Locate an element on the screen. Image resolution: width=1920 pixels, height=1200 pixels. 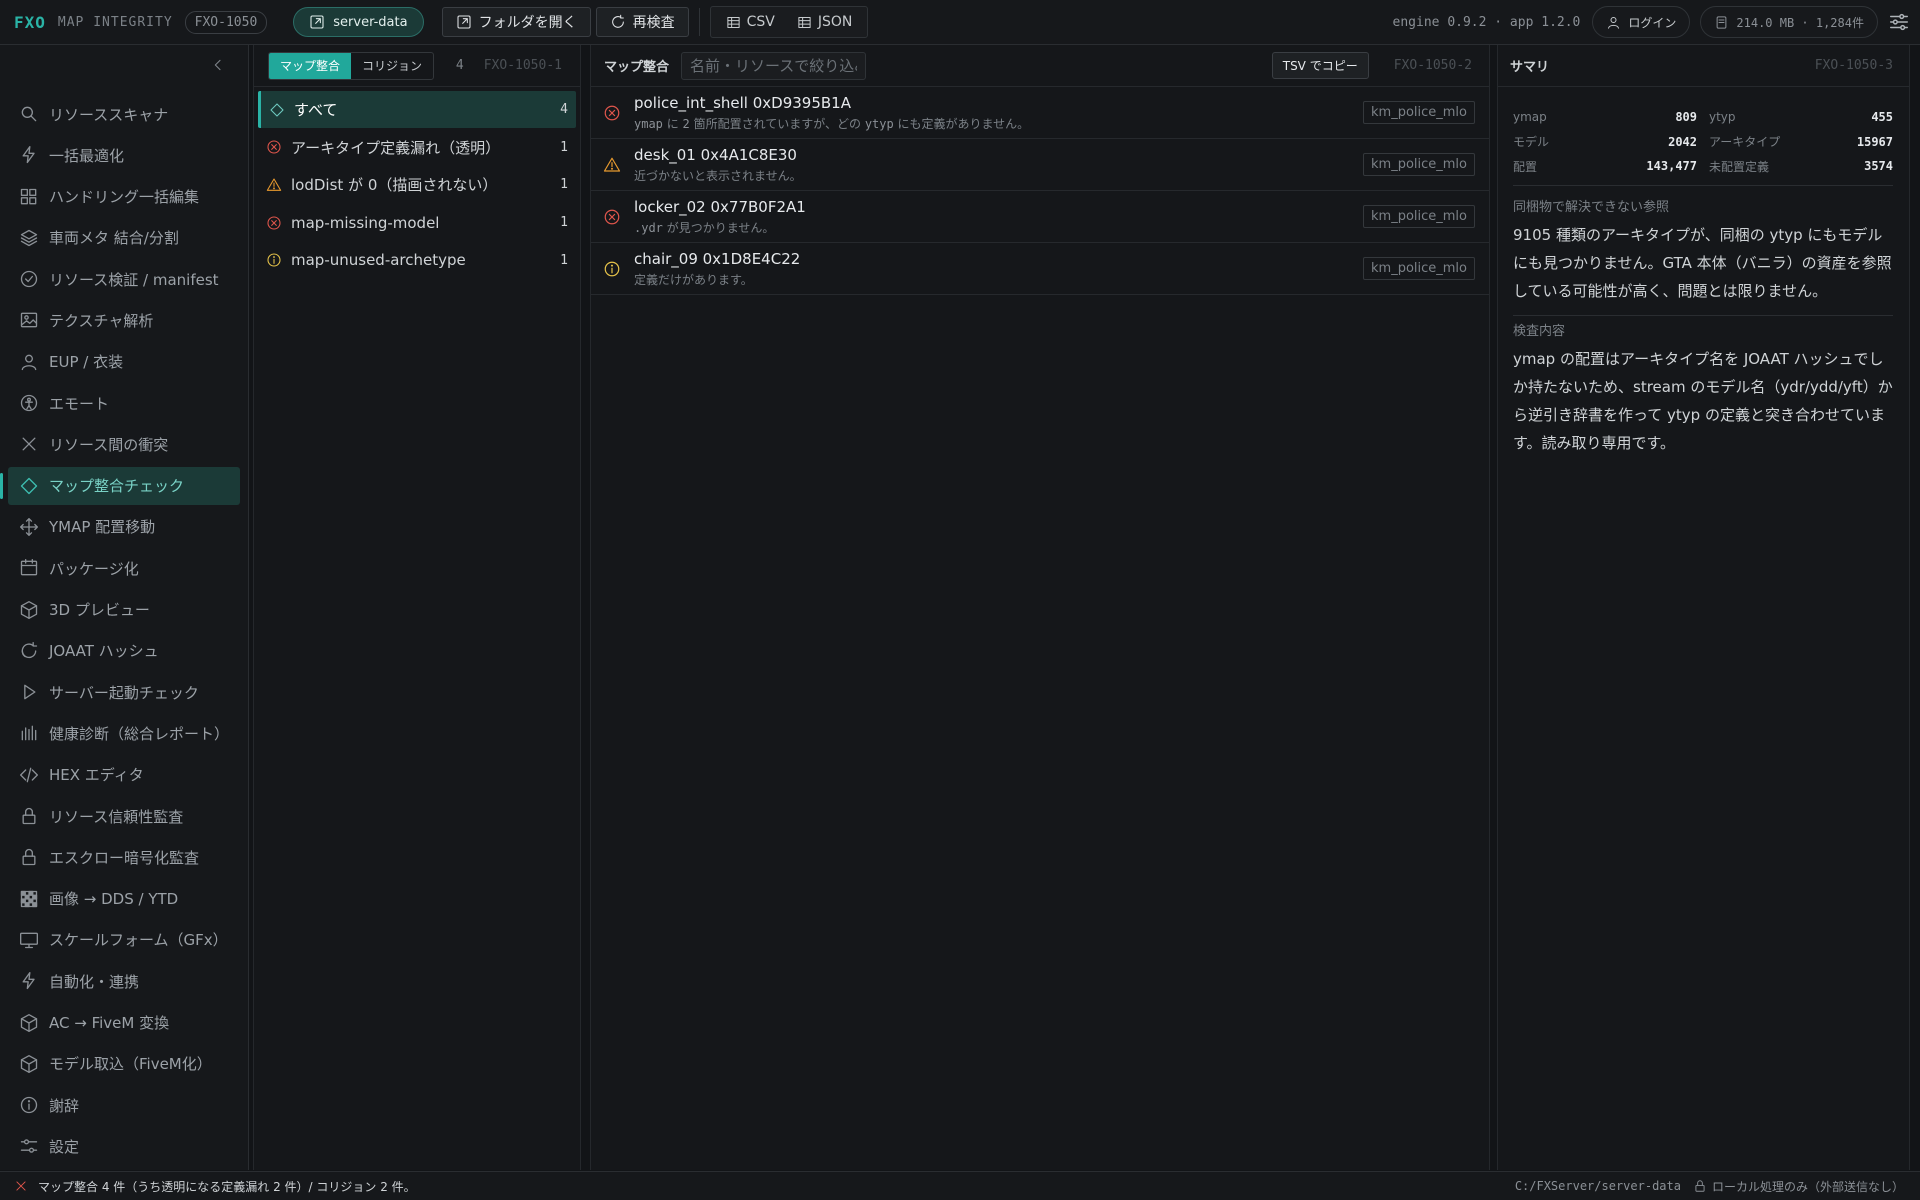
sidebar-item: 謝辞 is located at coordinates (124, 1105).